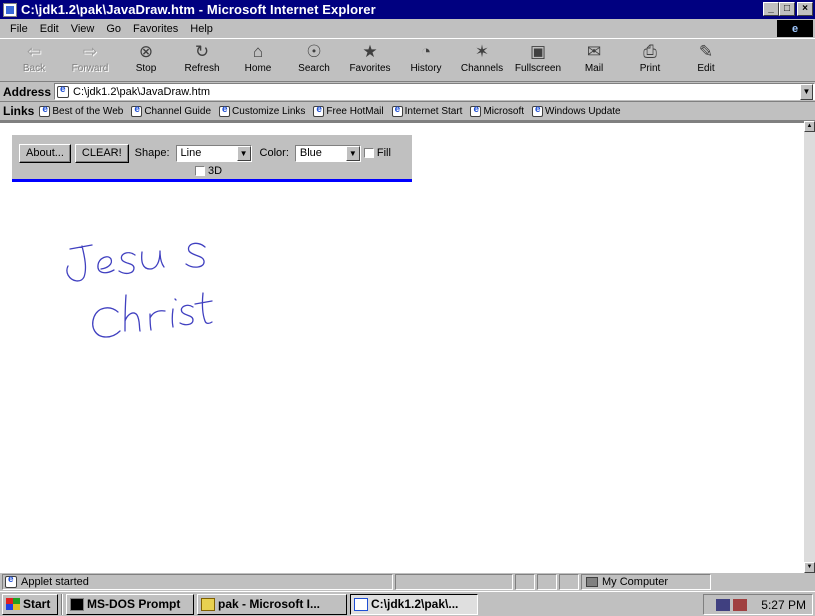 The width and height of the screenshot is (815, 616). I want to click on volume-icon, so click(740, 604).